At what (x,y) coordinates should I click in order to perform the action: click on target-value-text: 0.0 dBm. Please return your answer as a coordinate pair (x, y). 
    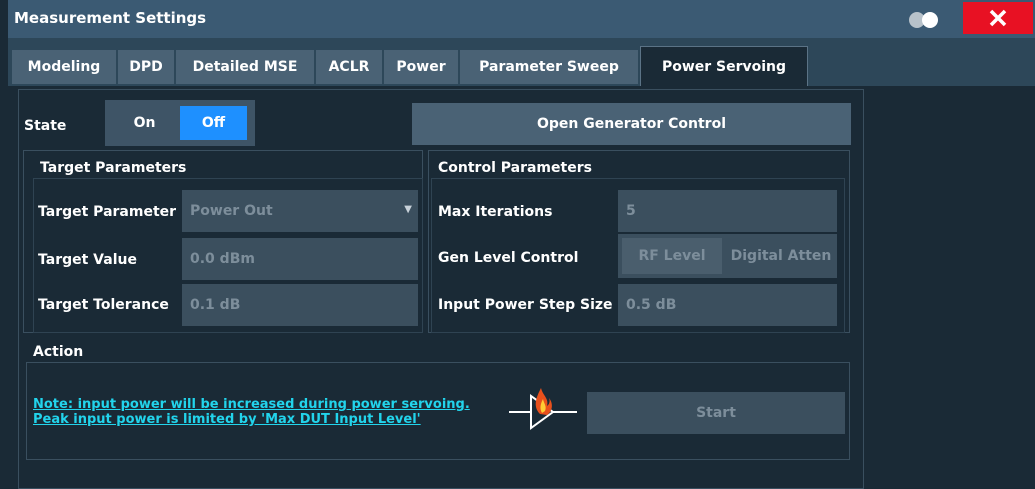
    Looking at the image, I should click on (222, 259).